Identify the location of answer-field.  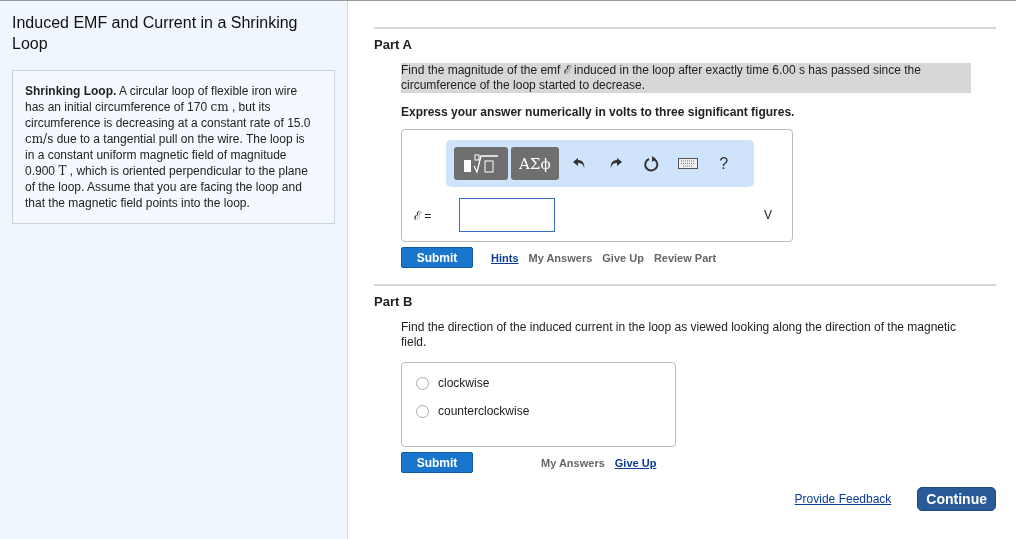
(507, 215).